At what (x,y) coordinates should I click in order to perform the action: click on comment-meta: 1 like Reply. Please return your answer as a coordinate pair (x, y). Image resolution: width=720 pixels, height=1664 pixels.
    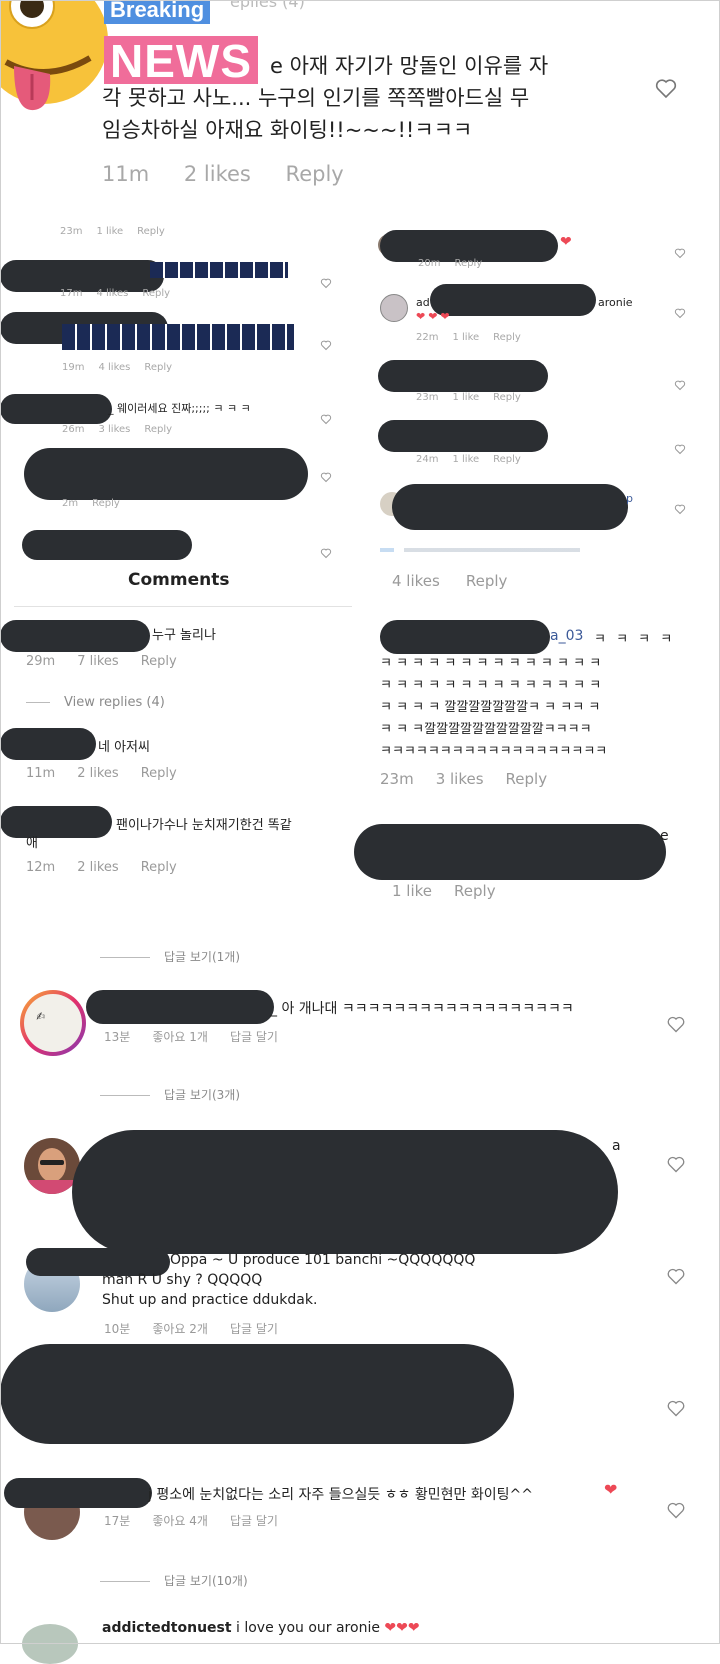
    Looking at the image, I should click on (444, 891).